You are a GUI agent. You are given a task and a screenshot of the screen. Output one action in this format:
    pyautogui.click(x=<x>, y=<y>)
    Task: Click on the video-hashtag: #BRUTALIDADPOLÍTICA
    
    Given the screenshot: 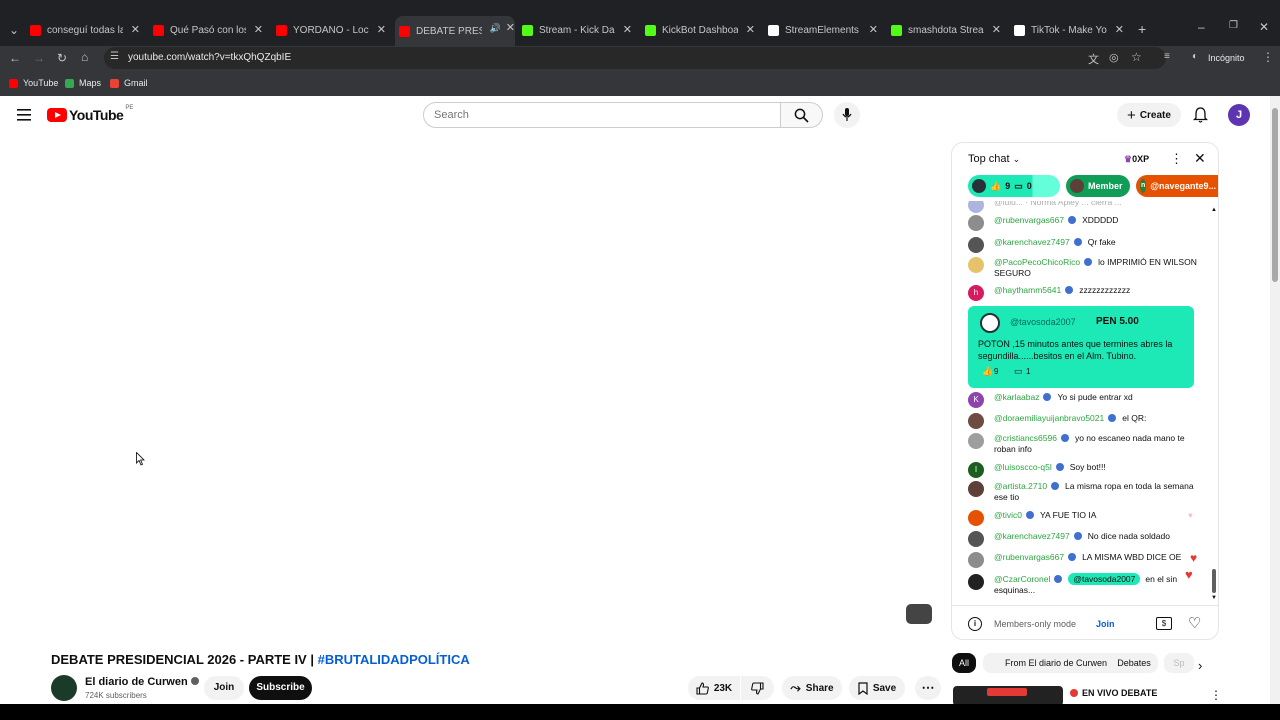 What is the action you would take?
    pyautogui.click(x=394, y=659)
    